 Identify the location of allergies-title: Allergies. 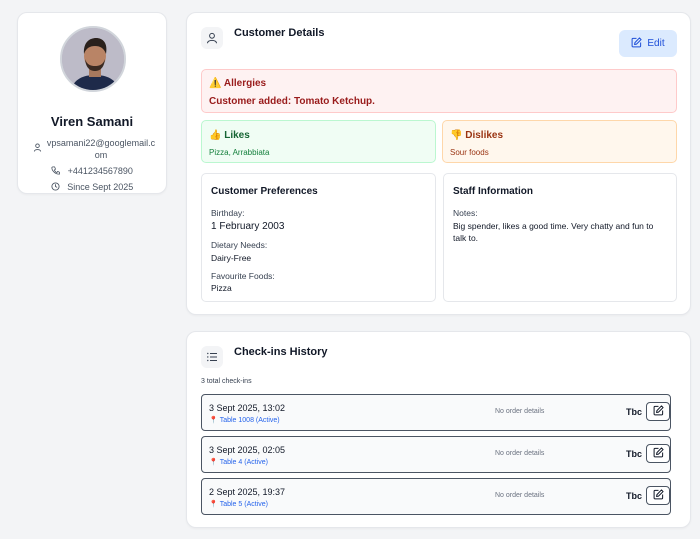
(245, 83).